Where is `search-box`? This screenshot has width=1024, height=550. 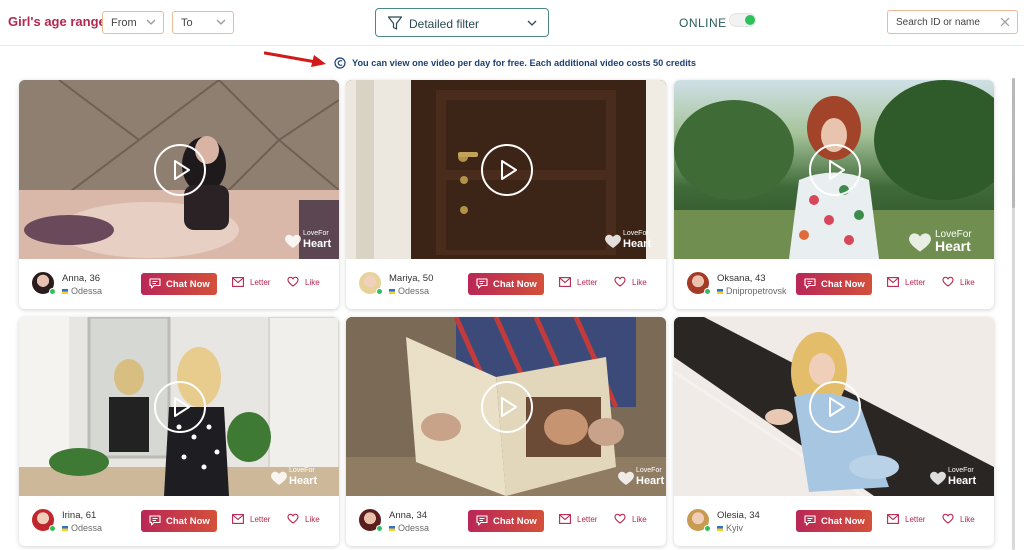 search-box is located at coordinates (952, 22).